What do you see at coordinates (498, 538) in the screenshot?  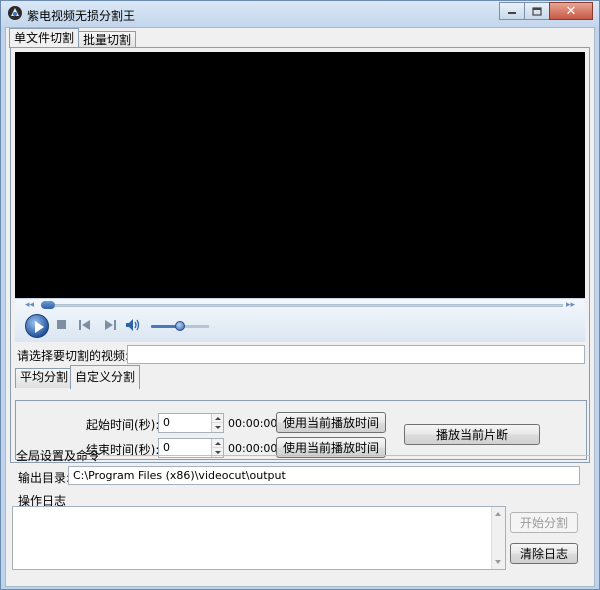 I see `log-scrollbar` at bounding box center [498, 538].